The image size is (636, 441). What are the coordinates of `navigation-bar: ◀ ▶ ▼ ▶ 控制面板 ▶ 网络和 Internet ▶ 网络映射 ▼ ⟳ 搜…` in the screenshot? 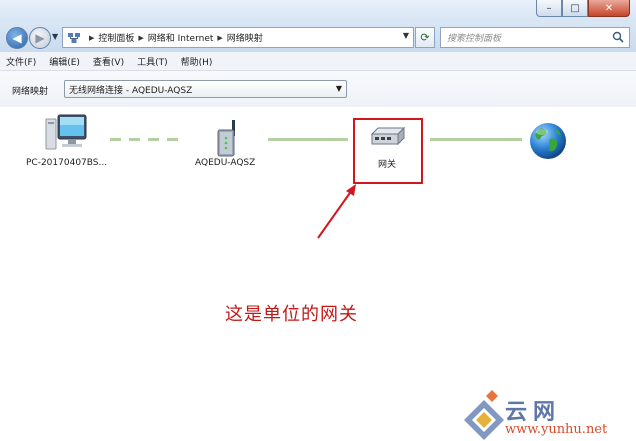 It's located at (318, 37).